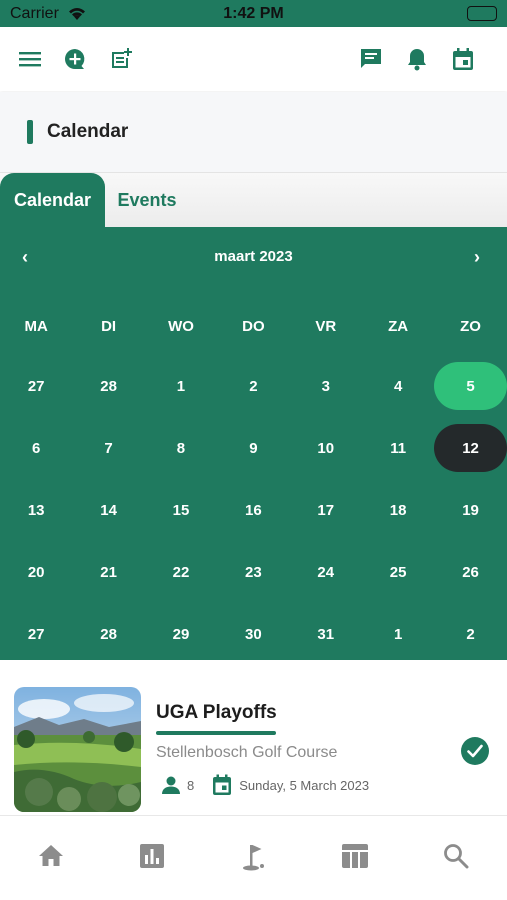 The height and width of the screenshot is (900, 507). I want to click on next-month-button: ›, so click(477, 257).